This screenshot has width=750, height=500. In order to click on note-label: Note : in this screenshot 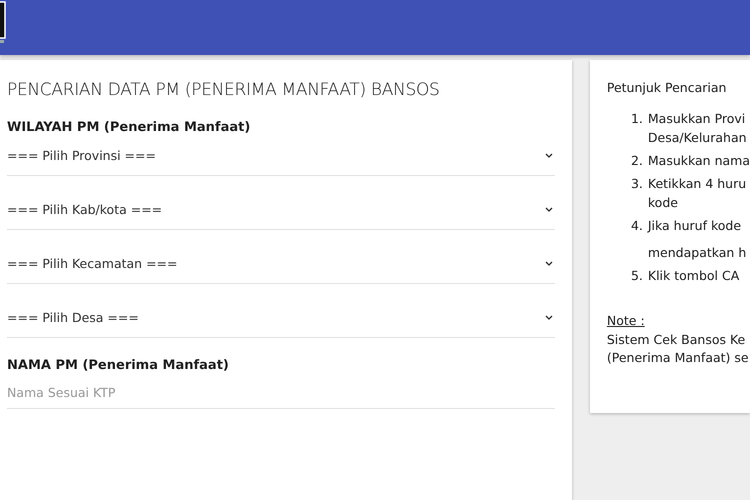, I will do `click(625, 320)`.